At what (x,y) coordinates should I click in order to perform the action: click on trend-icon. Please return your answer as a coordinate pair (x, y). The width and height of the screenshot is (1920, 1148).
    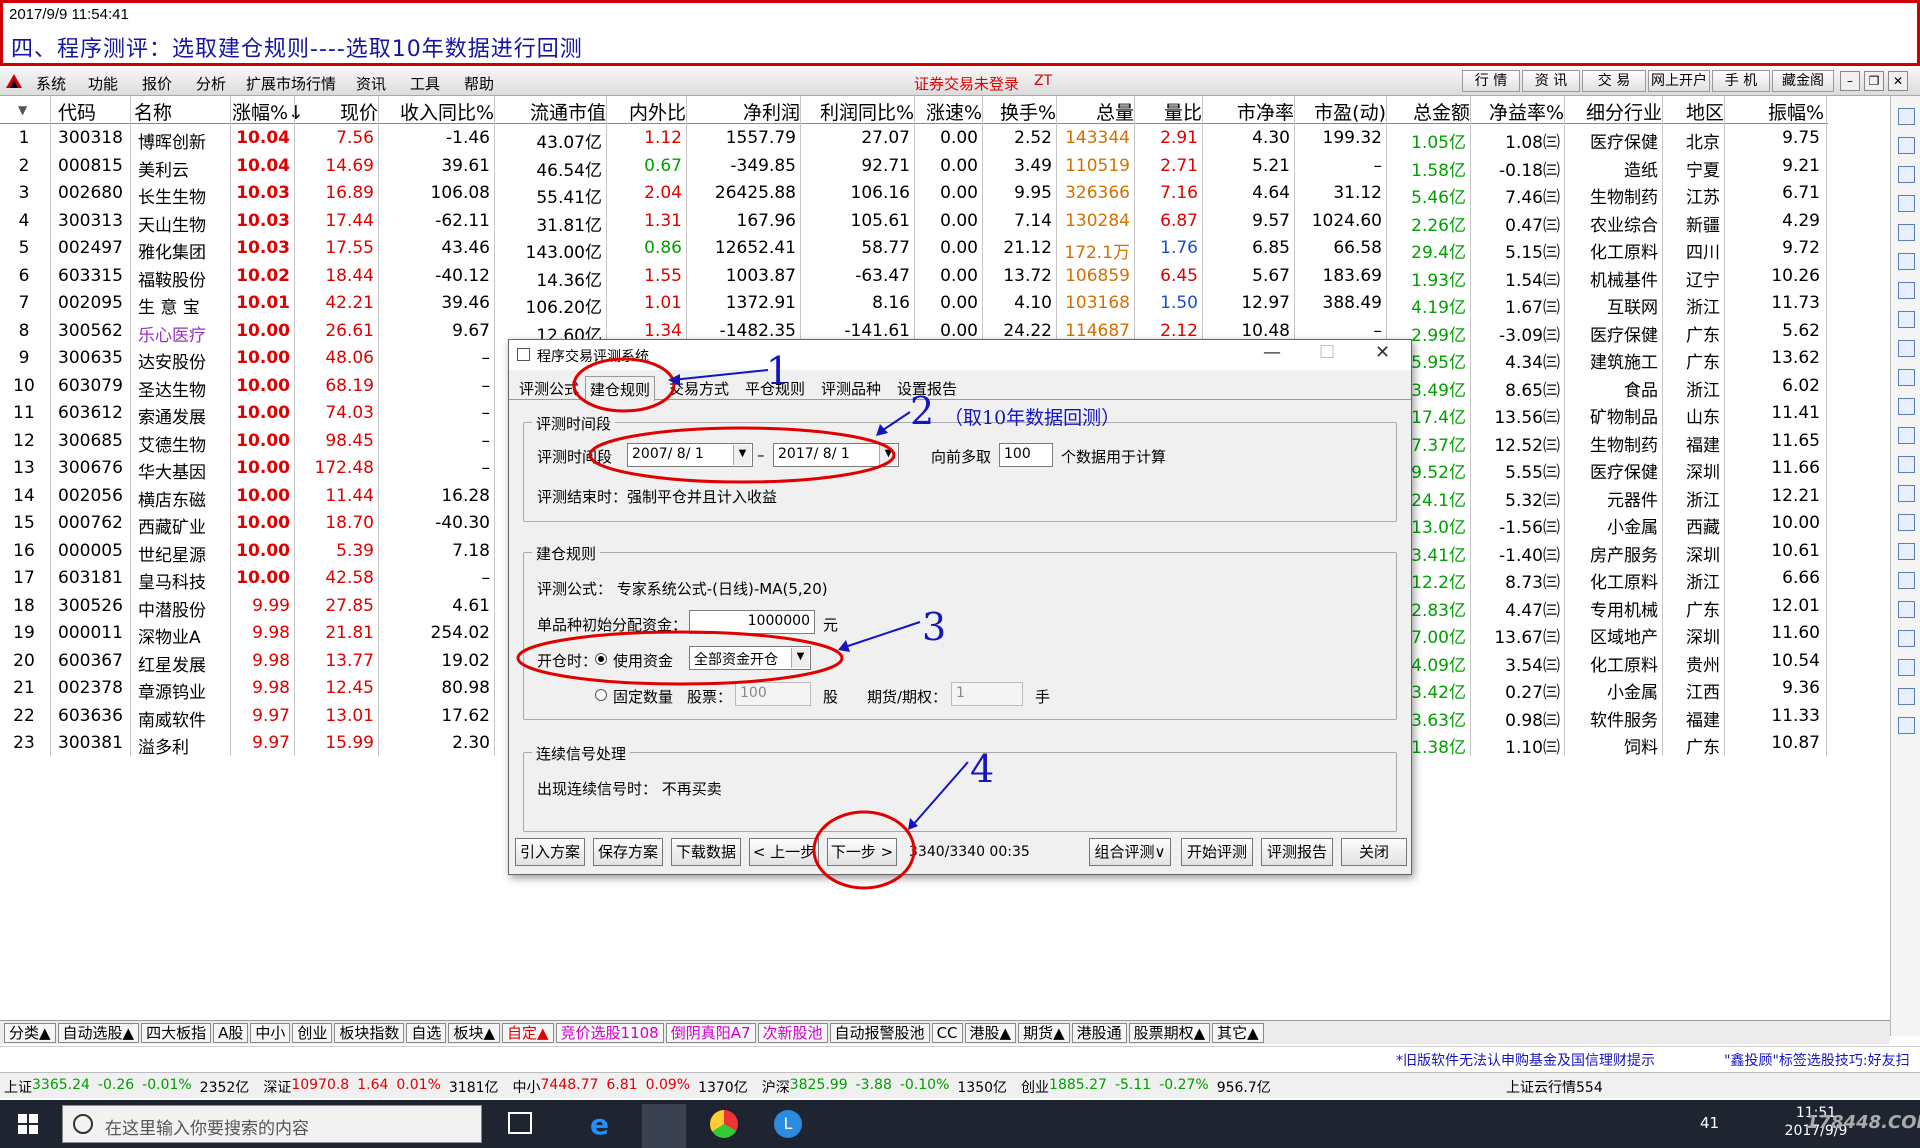
    Looking at the image, I should click on (1906, 580).